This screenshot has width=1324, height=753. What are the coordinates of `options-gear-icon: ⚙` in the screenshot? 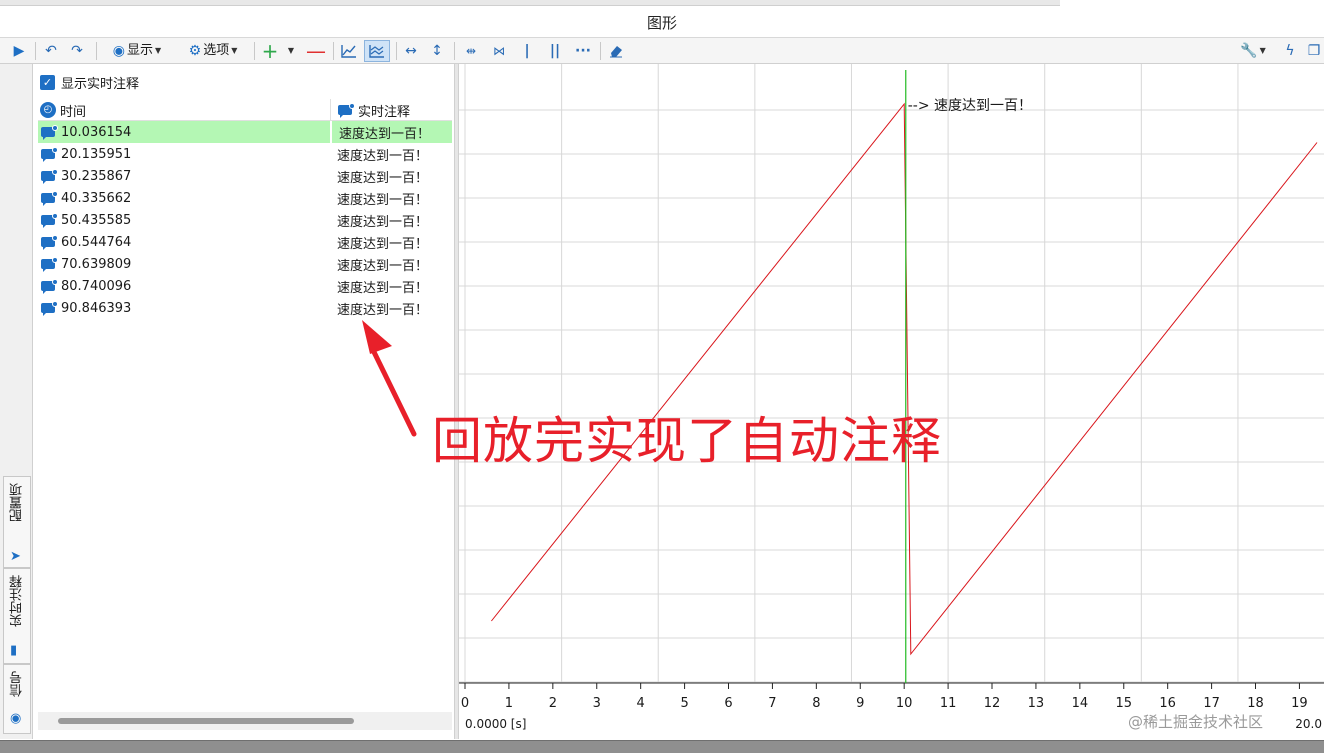 It's located at (195, 51).